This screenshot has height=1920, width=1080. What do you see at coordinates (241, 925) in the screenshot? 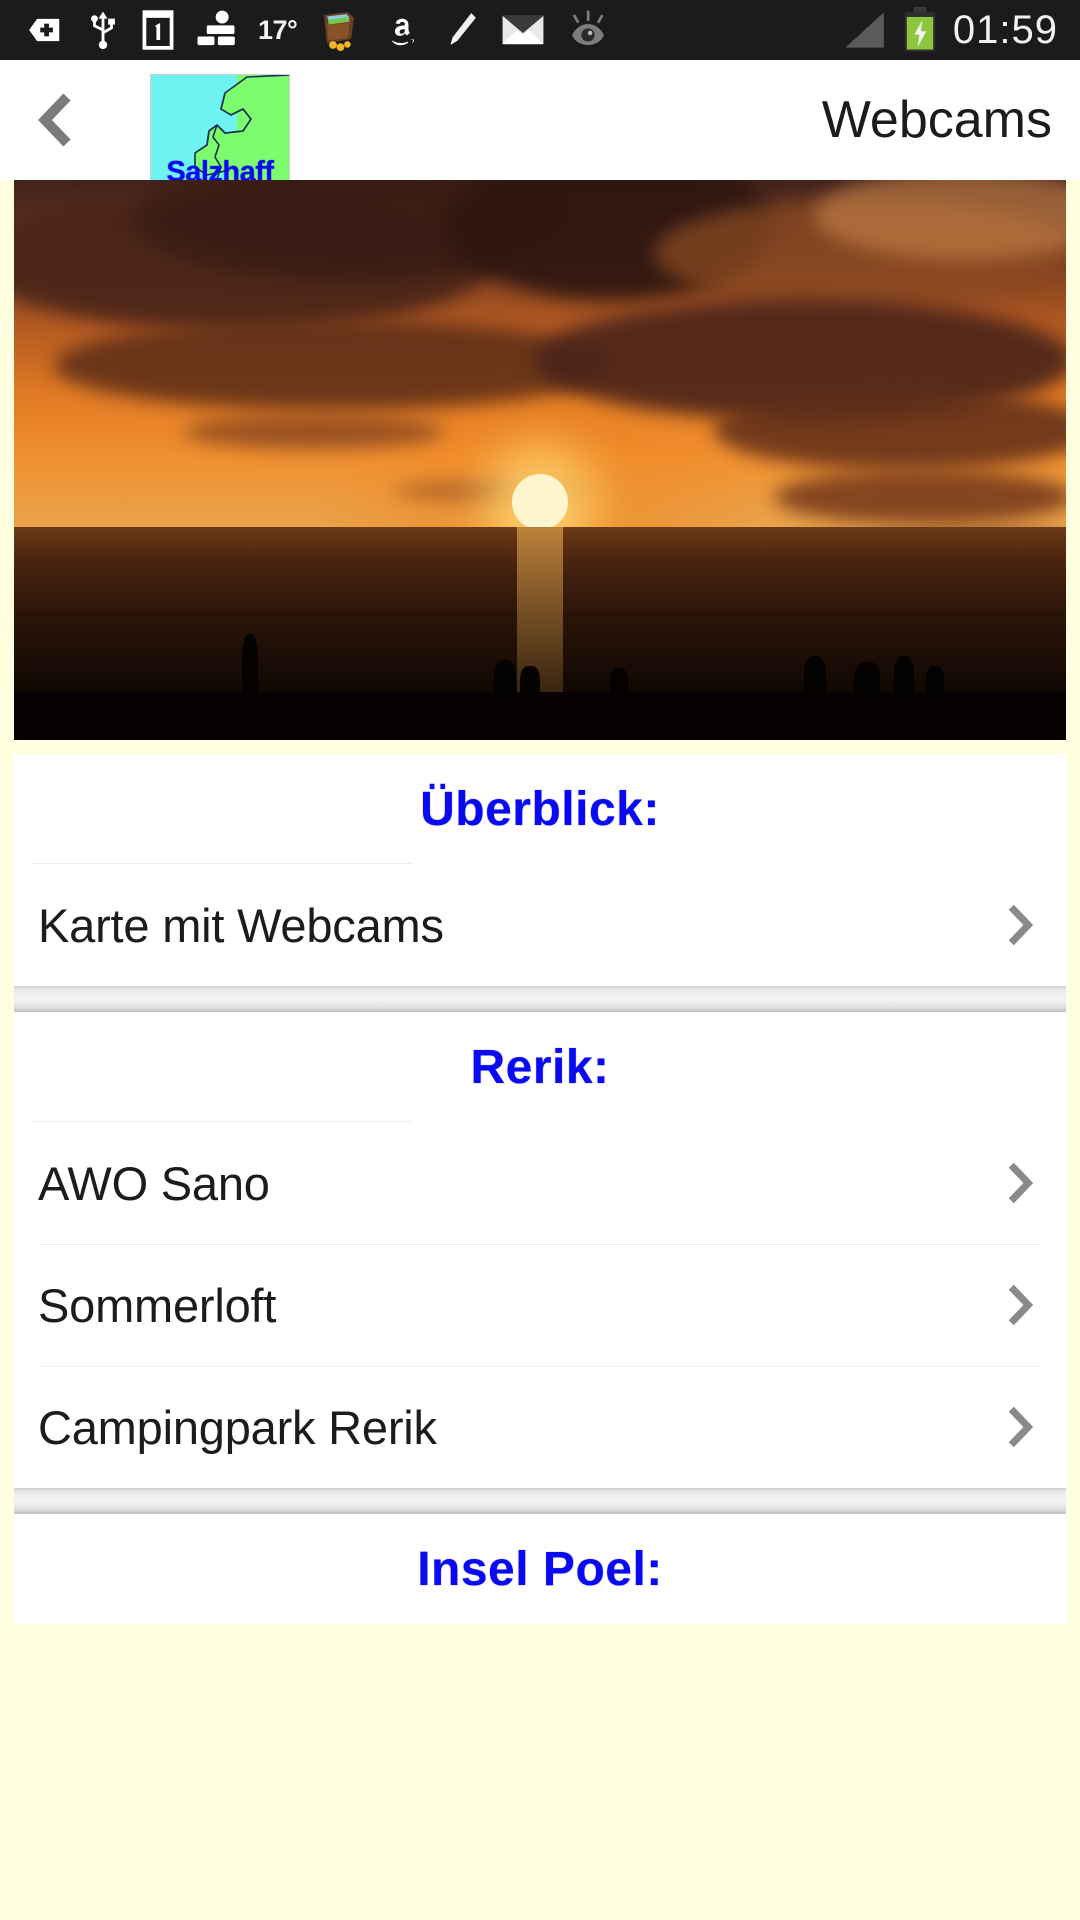
I see `list-item-label: Karte mit Webcams` at bounding box center [241, 925].